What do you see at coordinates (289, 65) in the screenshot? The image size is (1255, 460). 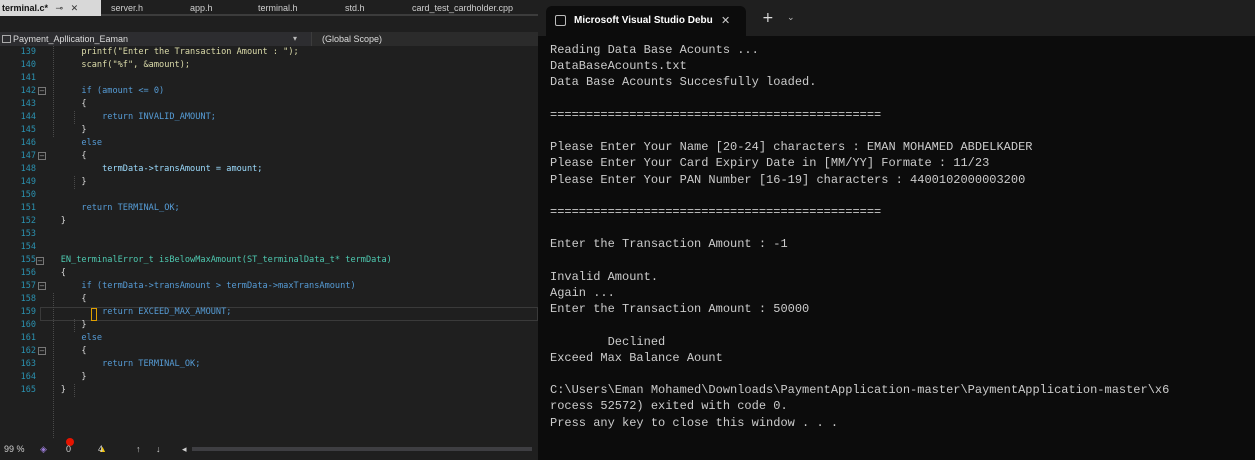 I see `code-line: scanf("%f", &amount);` at bounding box center [289, 65].